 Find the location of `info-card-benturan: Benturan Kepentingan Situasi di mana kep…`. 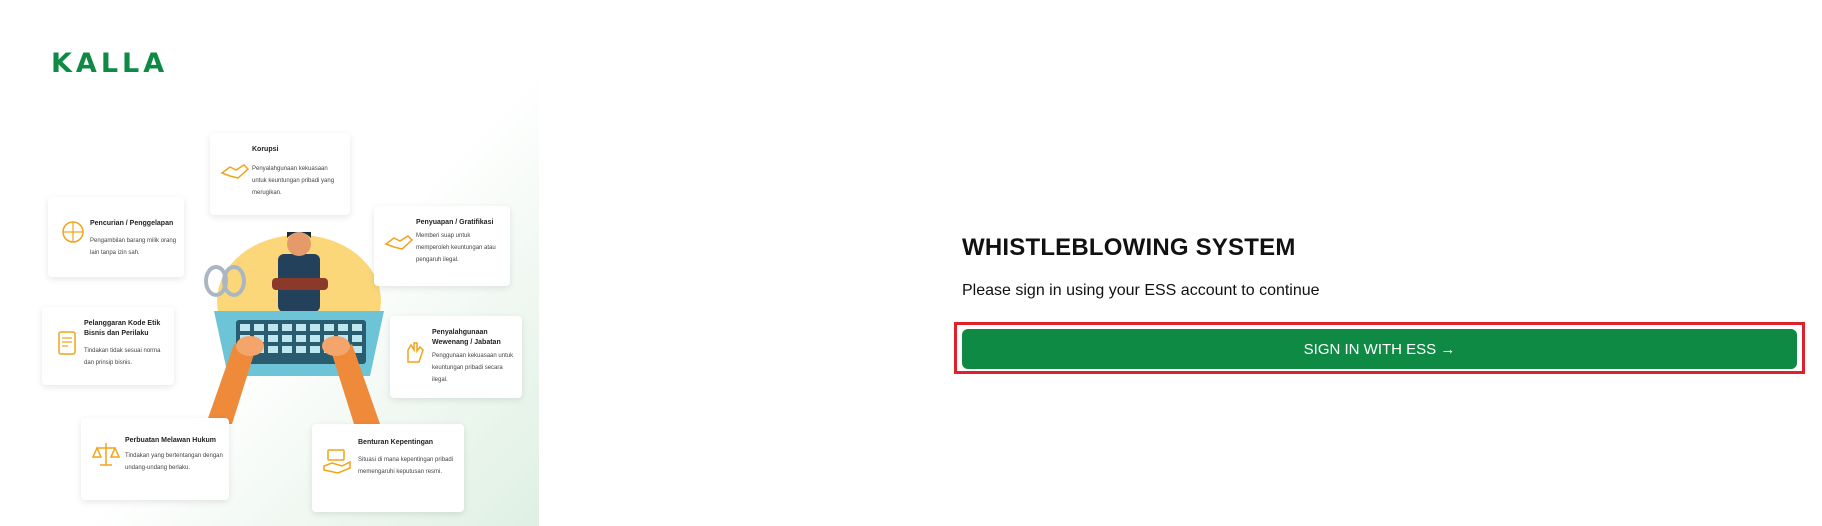

info-card-benturan: Benturan Kepentingan Situasi di mana kep… is located at coordinates (388, 468).